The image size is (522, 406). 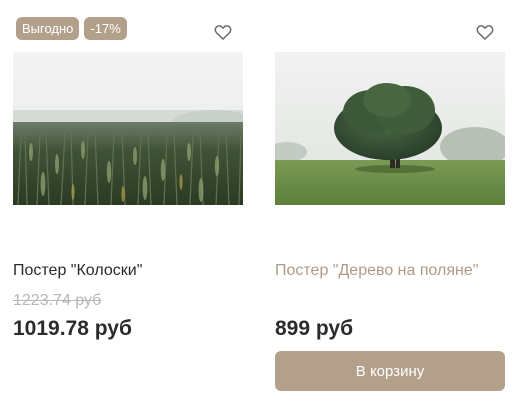 I want to click on old-price: 1223.74 руб, so click(x=57, y=300).